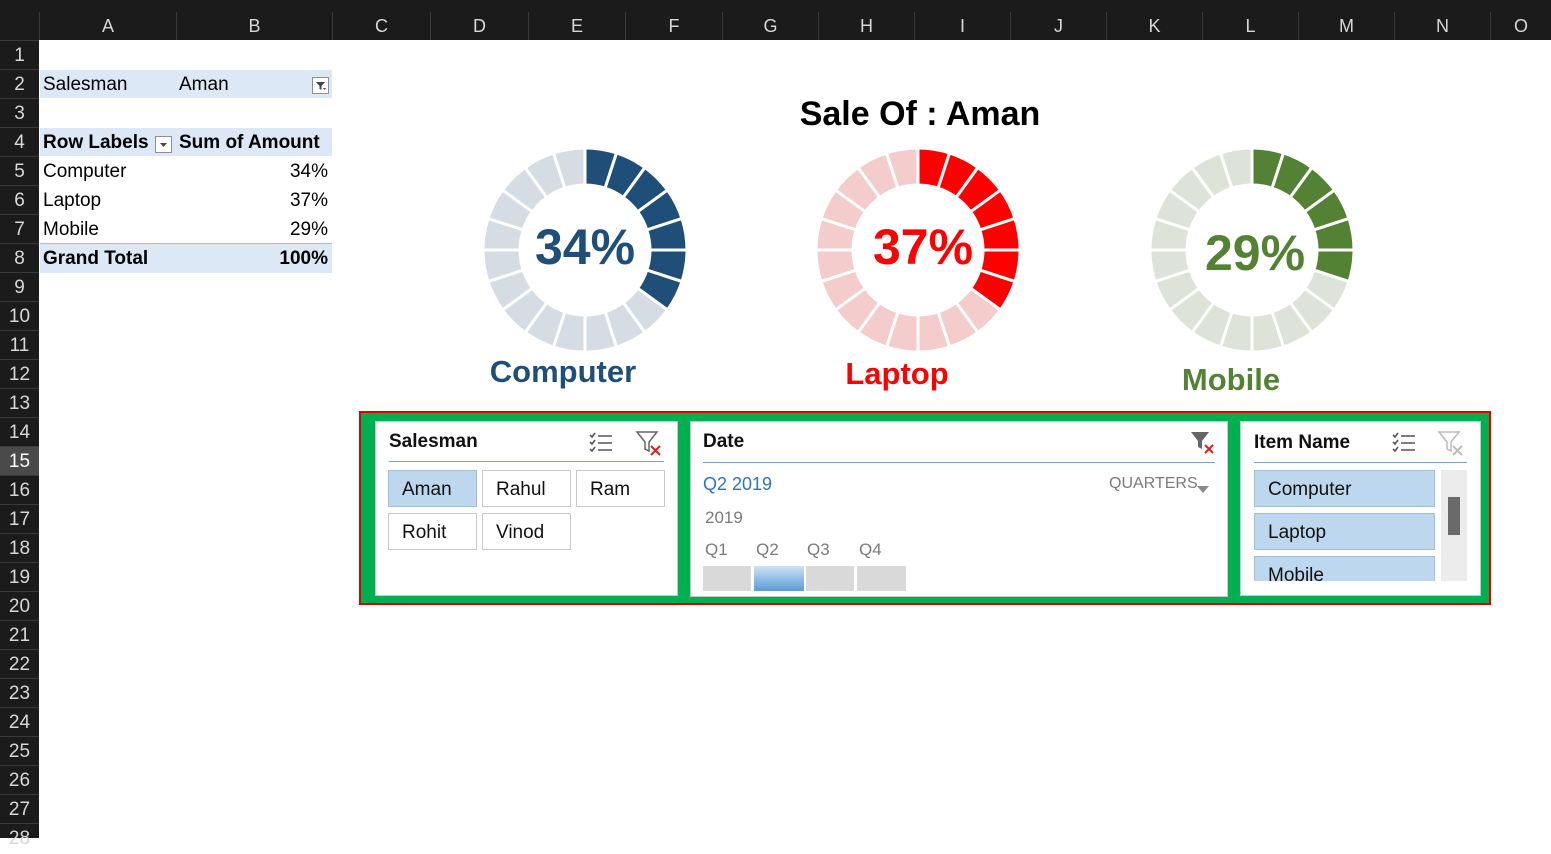 The height and width of the screenshot is (854, 1551). Describe the element at coordinates (19, 54) in the screenshot. I see `row-header: 1` at that location.